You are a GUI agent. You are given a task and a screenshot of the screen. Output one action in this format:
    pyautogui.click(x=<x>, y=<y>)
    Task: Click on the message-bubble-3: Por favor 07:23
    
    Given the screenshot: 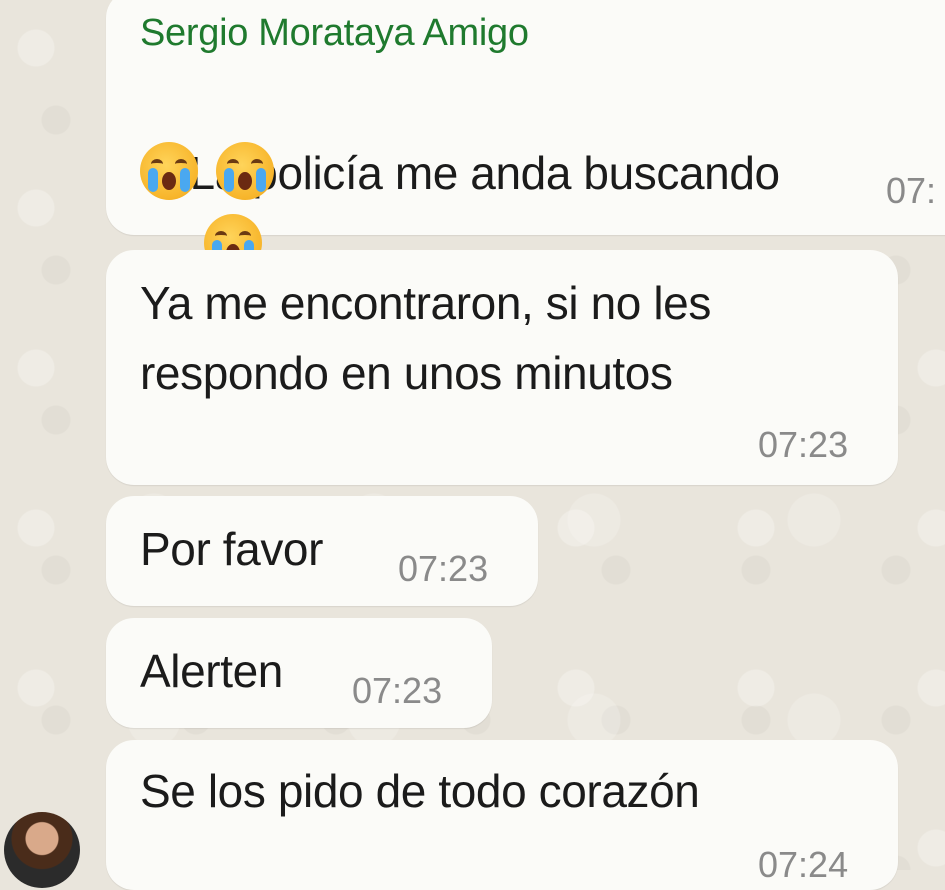 What is the action you would take?
    pyautogui.click(x=322, y=551)
    